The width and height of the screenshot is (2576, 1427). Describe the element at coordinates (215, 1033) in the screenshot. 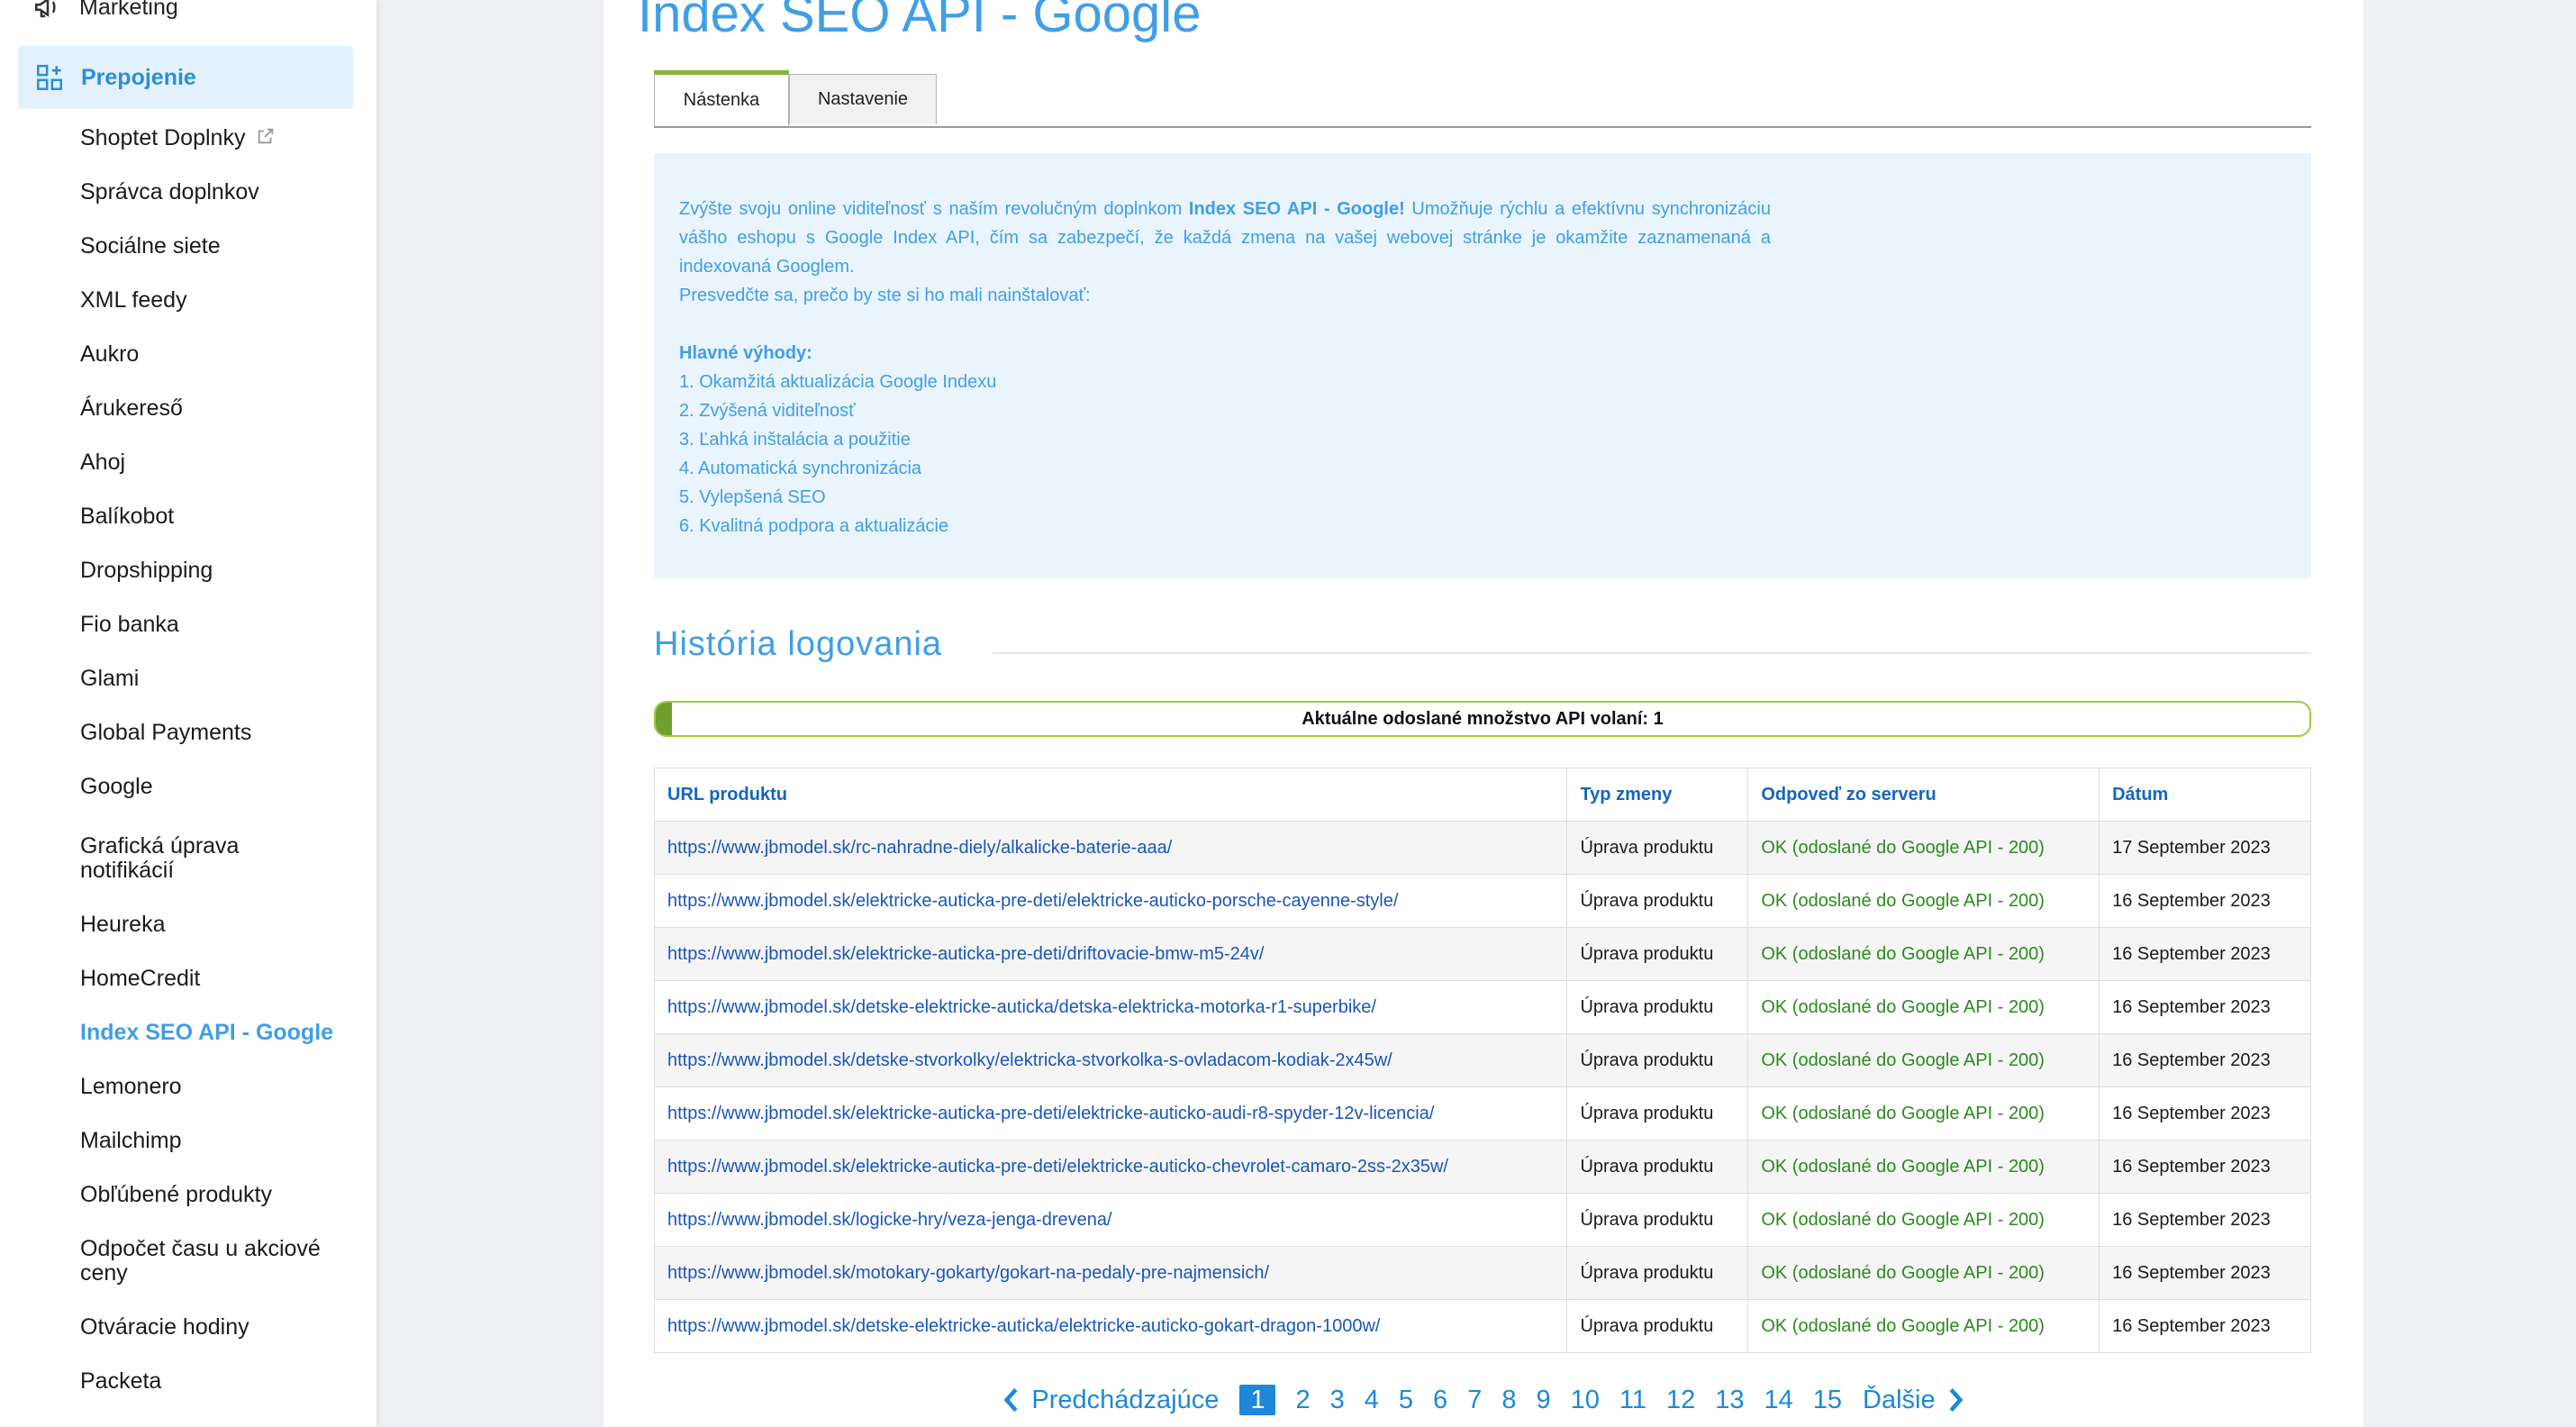

I see `sidebar-item-index-seo-api: Index SEO API - Google` at that location.